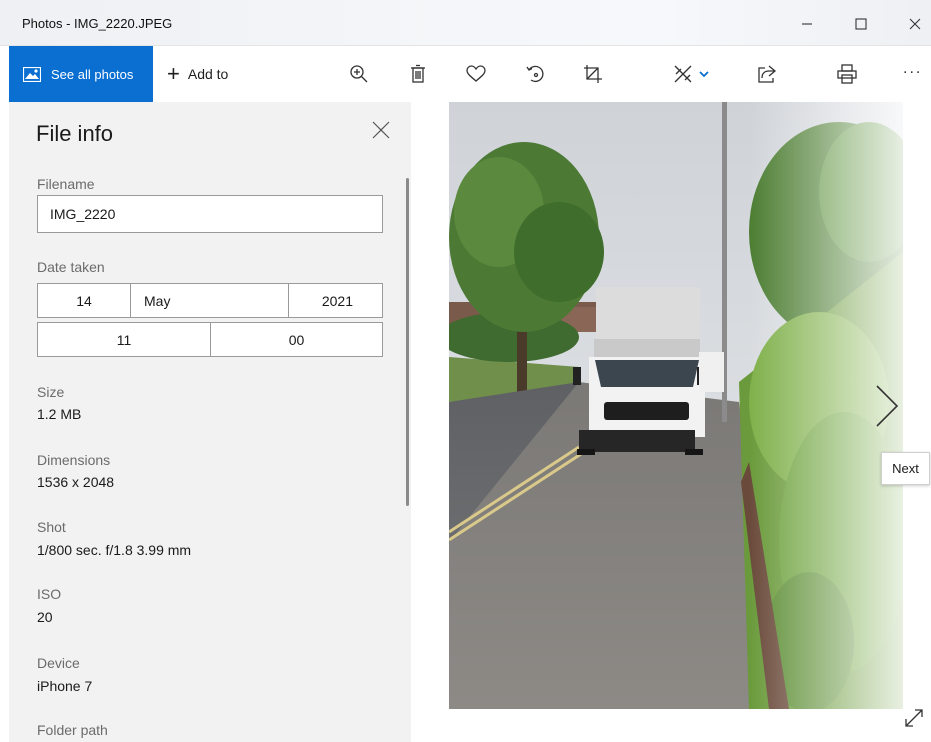 This screenshot has width=931, height=742. I want to click on picture-icon, so click(32, 74).